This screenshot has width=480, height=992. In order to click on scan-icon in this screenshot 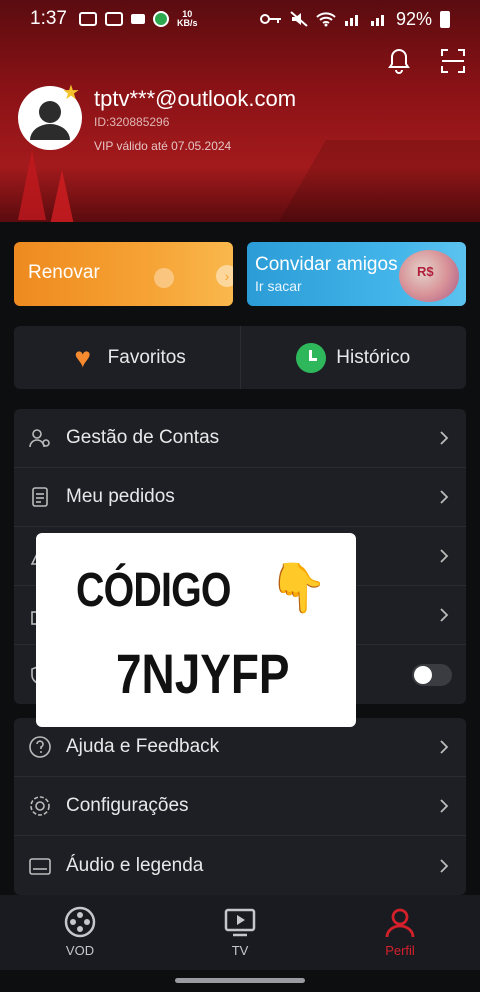, I will do `click(453, 61)`.